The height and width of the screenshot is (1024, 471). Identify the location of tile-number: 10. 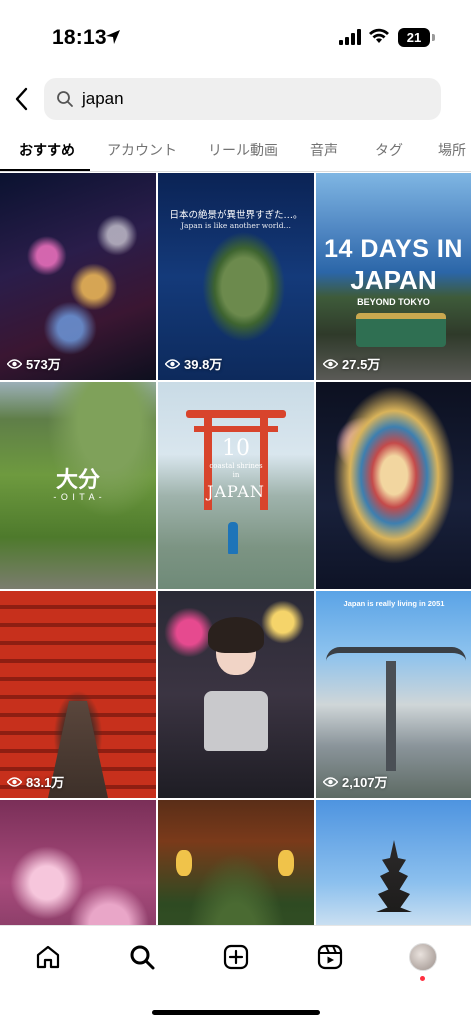
(236, 448).